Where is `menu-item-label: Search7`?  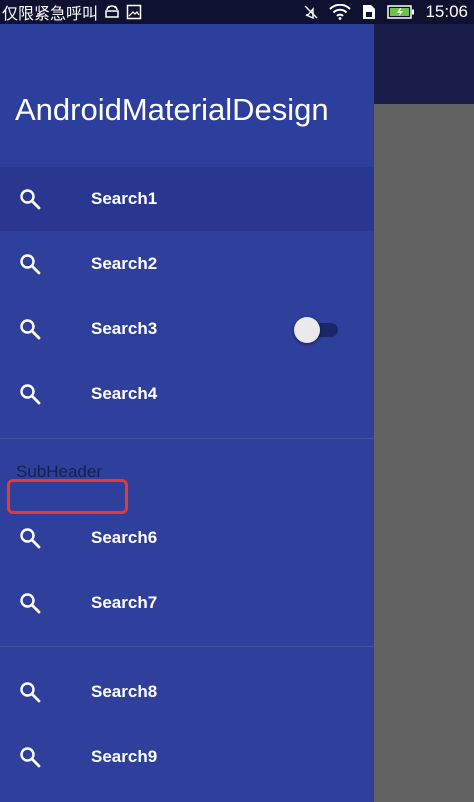 menu-item-label: Search7 is located at coordinates (124, 602).